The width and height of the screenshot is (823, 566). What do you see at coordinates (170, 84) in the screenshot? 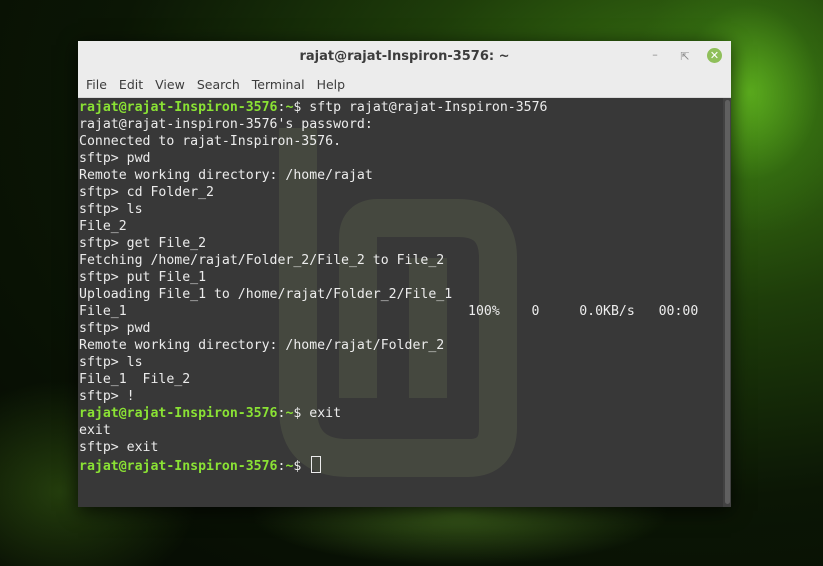
I see `menu-view: View` at bounding box center [170, 84].